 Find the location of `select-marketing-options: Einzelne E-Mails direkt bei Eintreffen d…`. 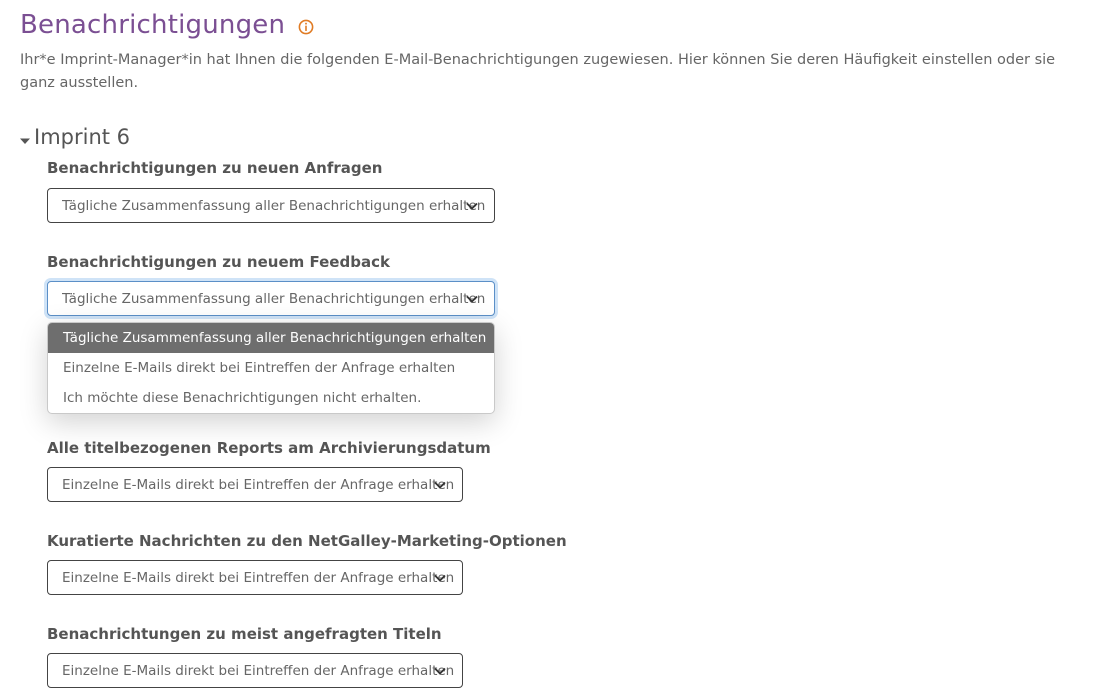

select-marketing-options: Einzelne E-Mails direkt bei Eintreffen d… is located at coordinates (255, 577).